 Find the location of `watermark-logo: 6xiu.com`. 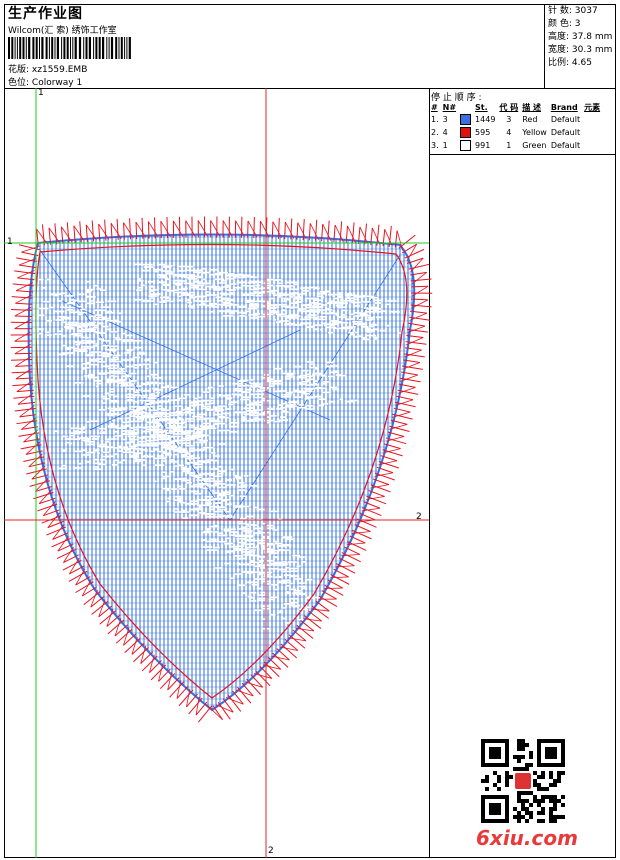

watermark-logo: 6xiu.com is located at coordinates (527, 838).